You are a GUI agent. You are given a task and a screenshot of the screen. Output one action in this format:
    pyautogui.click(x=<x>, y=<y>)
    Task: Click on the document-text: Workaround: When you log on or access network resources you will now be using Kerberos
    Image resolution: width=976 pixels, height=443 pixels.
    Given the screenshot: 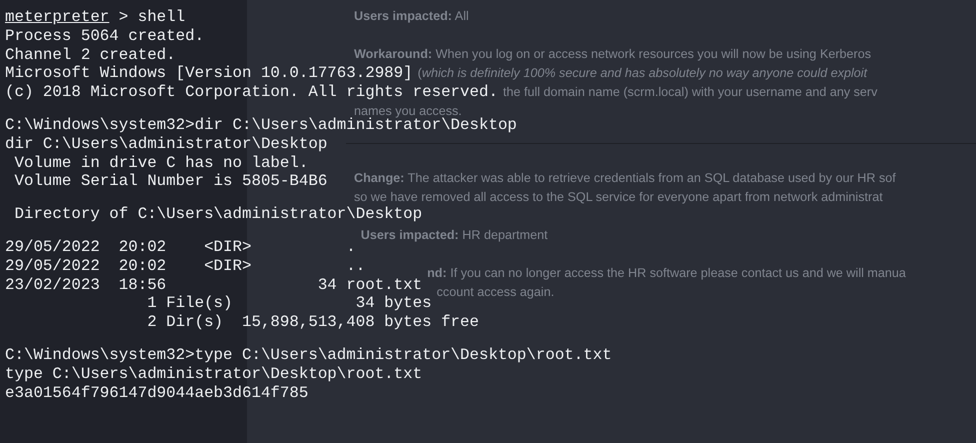 What is the action you would take?
    pyautogui.click(x=613, y=54)
    